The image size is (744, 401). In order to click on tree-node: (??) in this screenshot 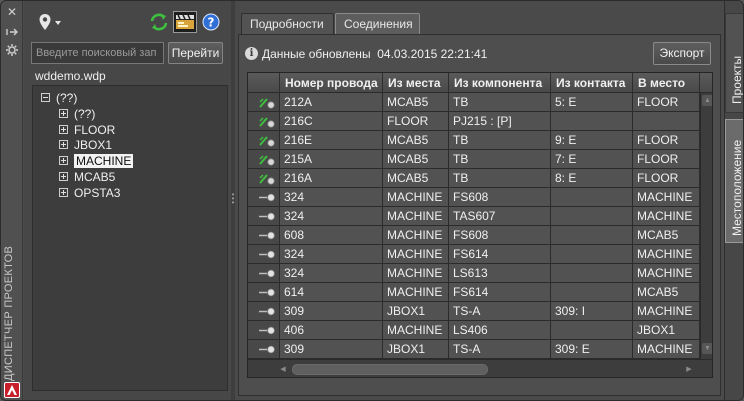, I will do `click(77, 114)`.